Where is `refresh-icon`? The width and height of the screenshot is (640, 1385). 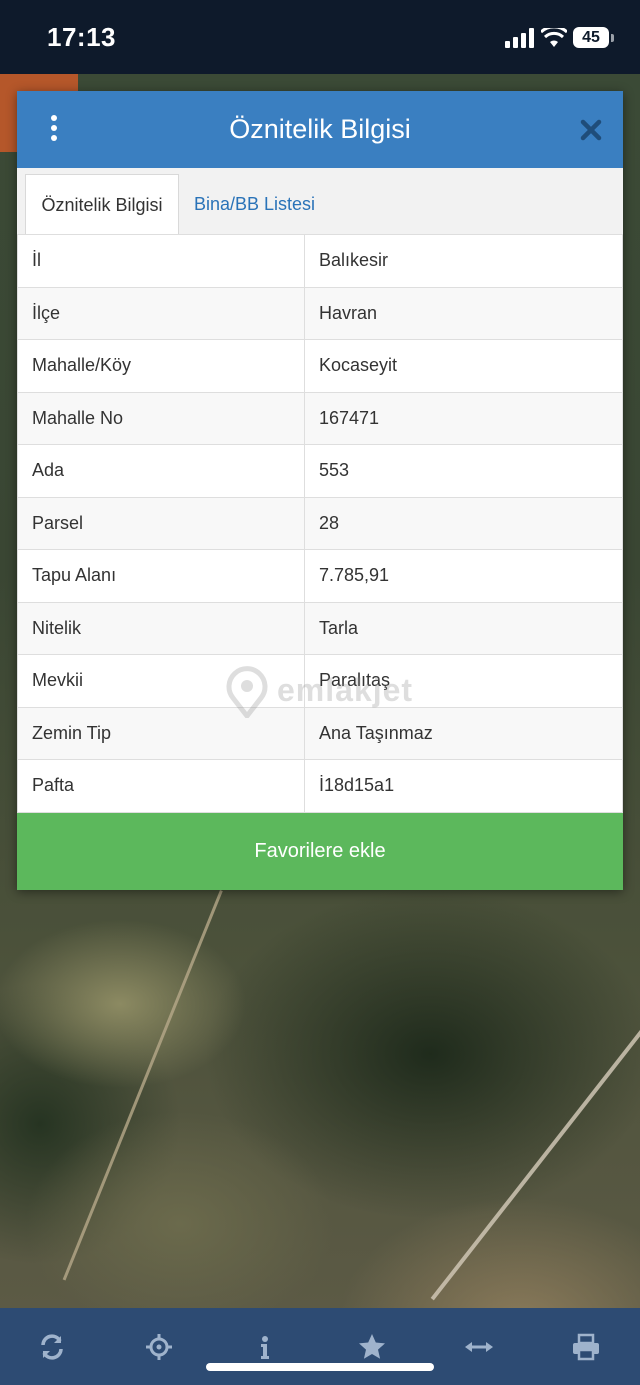 refresh-icon is located at coordinates (52, 1347).